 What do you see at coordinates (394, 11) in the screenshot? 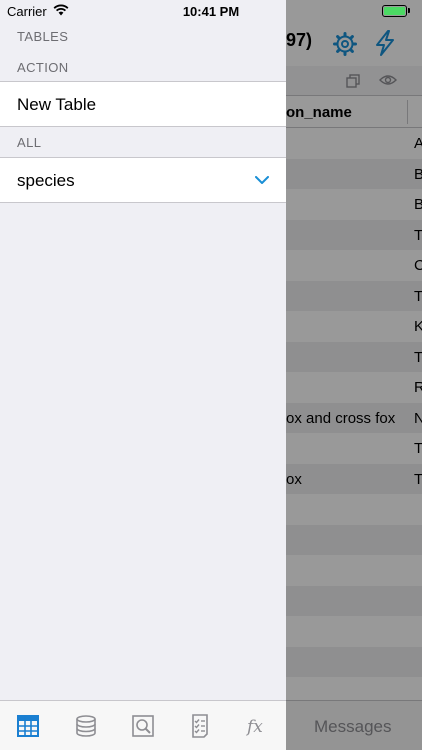
I see `battery-icon` at bounding box center [394, 11].